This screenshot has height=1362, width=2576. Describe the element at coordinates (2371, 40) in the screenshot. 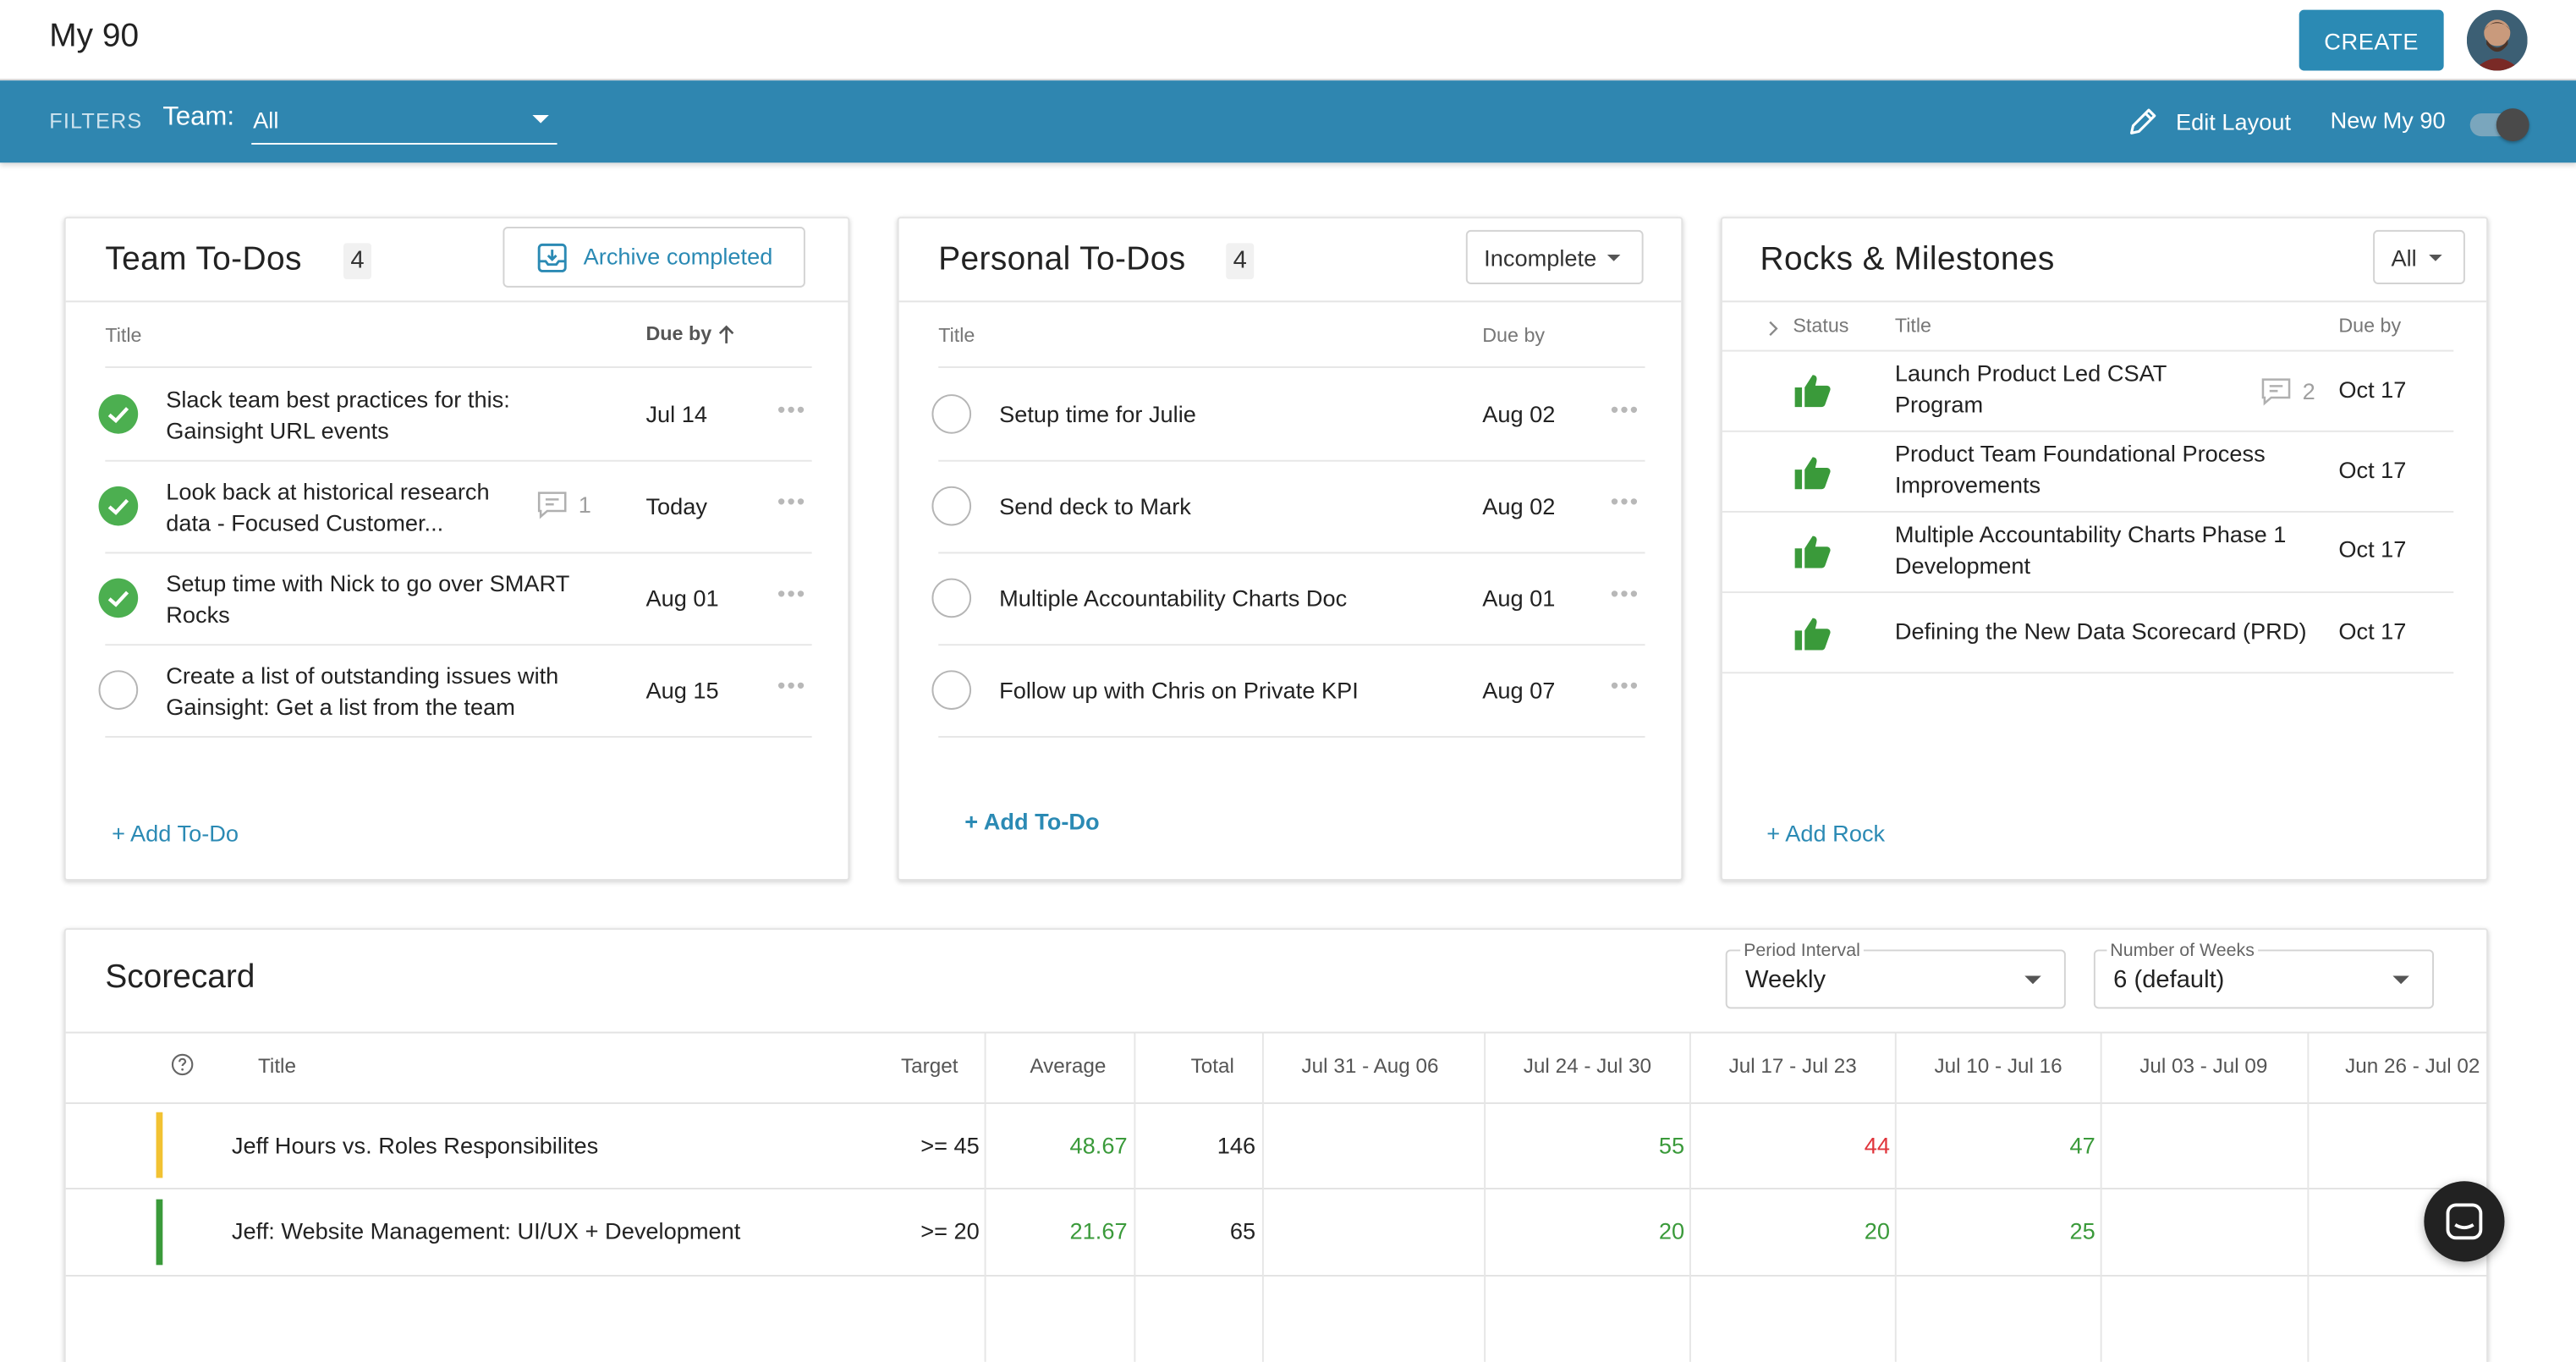

I see `create-button: CREATE` at that location.